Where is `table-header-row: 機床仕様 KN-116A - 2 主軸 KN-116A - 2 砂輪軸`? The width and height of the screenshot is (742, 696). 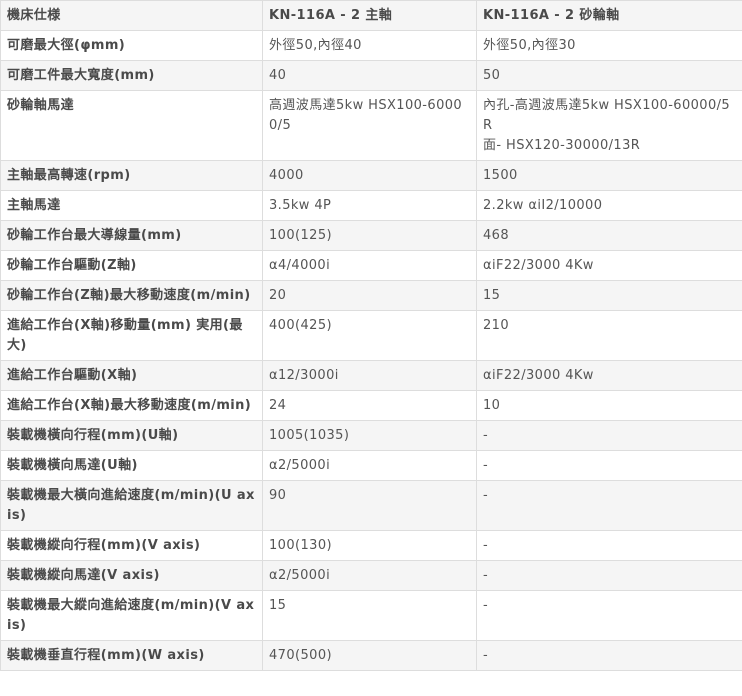 table-header-row: 機床仕様 KN-116A - 2 主軸 KN-116A - 2 砂輪軸 is located at coordinates (371, 15).